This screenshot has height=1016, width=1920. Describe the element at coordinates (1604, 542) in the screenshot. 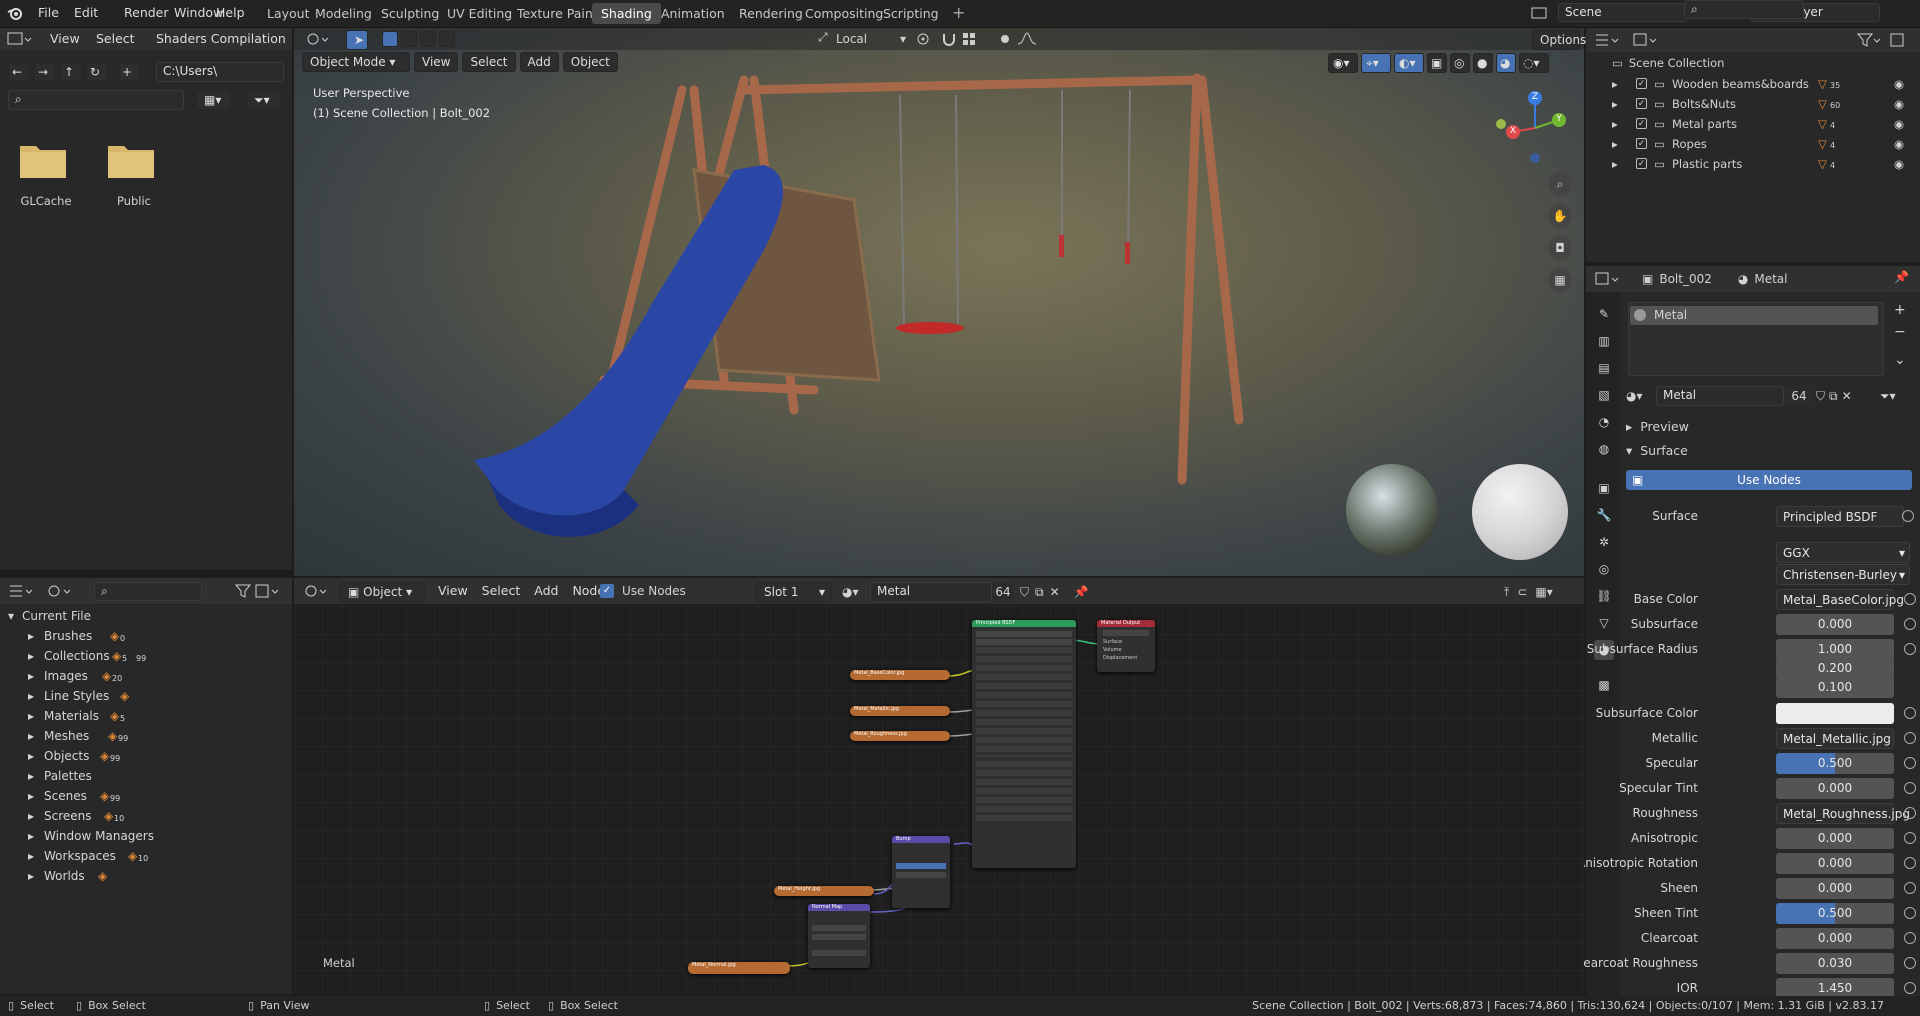

I see `particles-icon: ✲` at that location.